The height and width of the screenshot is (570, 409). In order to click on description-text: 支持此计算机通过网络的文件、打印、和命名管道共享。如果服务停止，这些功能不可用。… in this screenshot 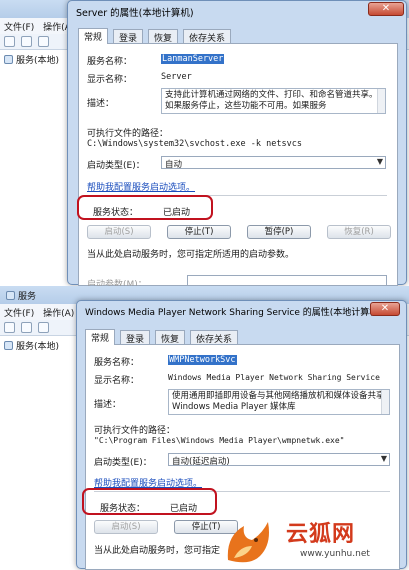, I will do `click(271, 100)`.